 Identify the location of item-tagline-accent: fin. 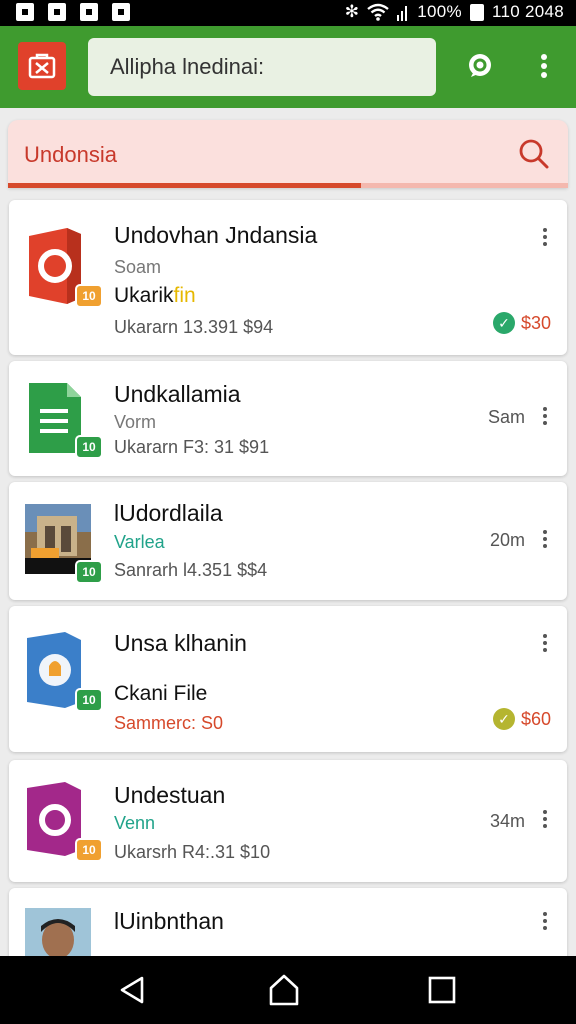
(184, 295).